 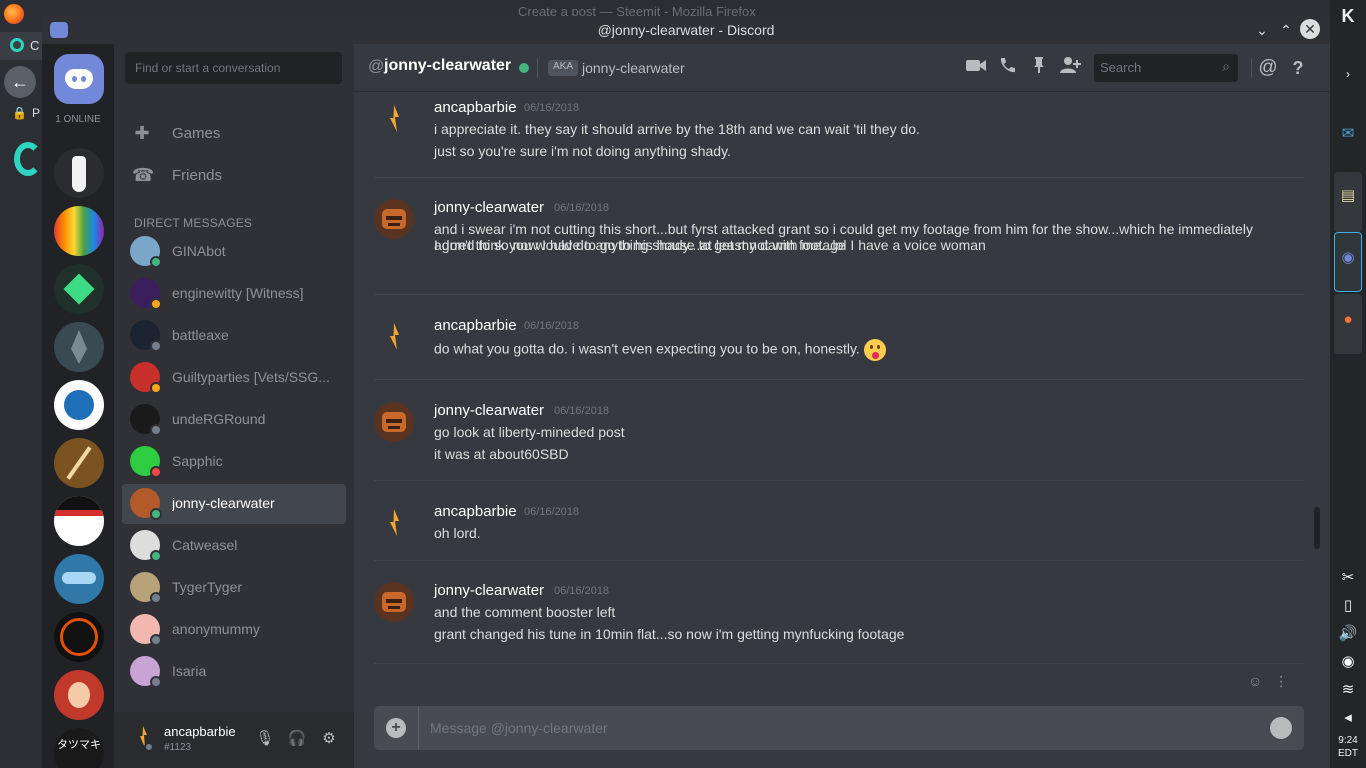 I want to click on dm-item: jonny-clearwater, so click(x=234, y=504).